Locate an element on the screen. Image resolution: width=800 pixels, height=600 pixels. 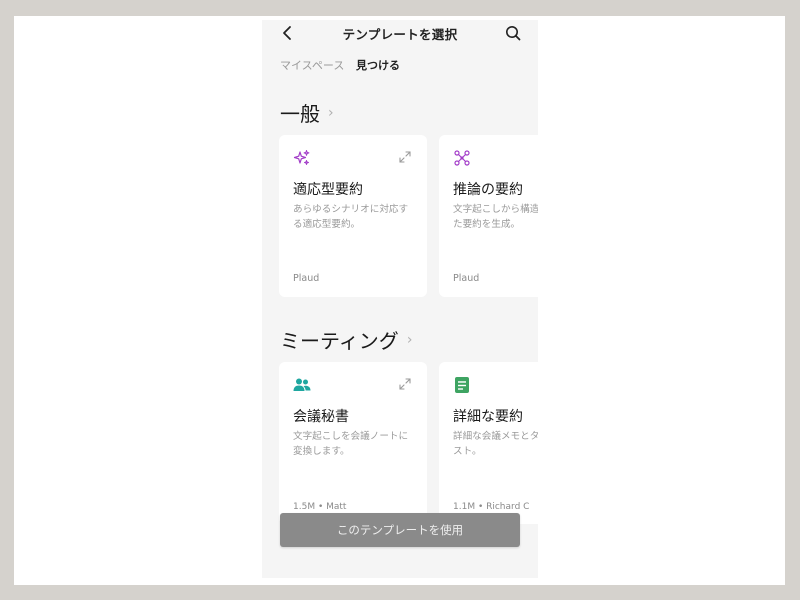
section-general-header: 一般 › is located at coordinates (307, 112).